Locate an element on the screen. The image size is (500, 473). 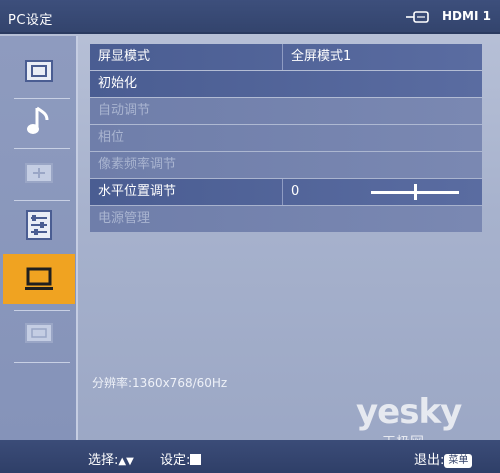
input-source-label: HDMI 1 is located at coordinates (466, 16).